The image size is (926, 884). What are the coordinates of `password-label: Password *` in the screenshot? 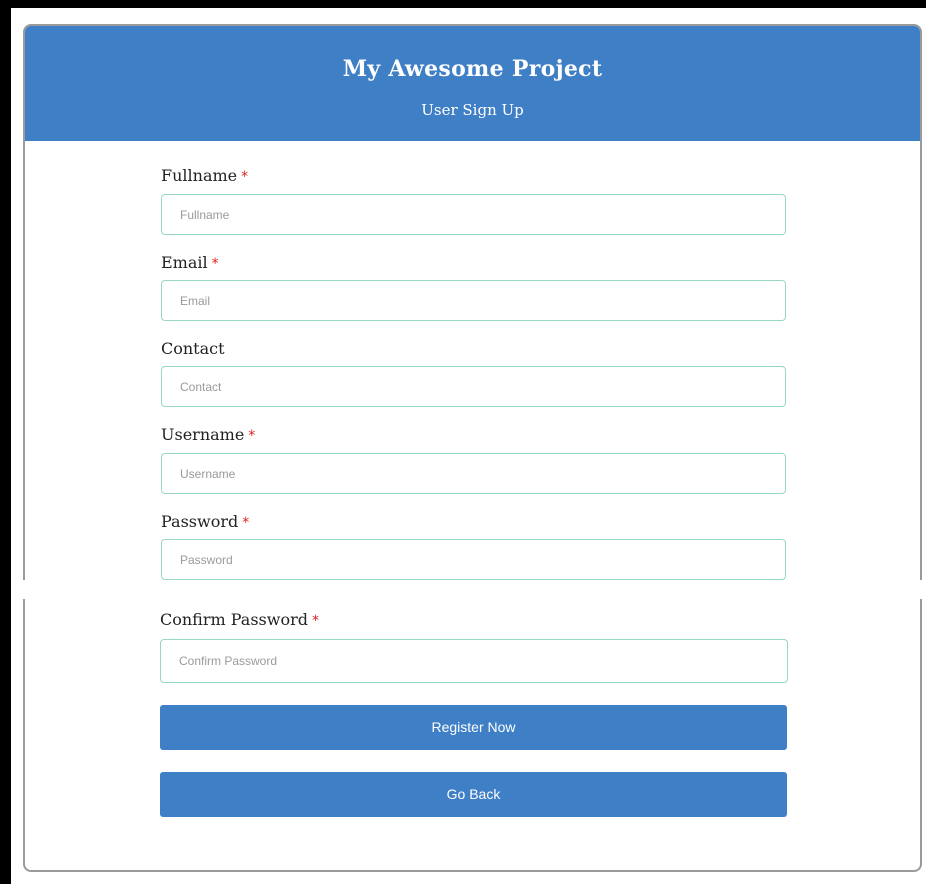 It's located at (205, 521).